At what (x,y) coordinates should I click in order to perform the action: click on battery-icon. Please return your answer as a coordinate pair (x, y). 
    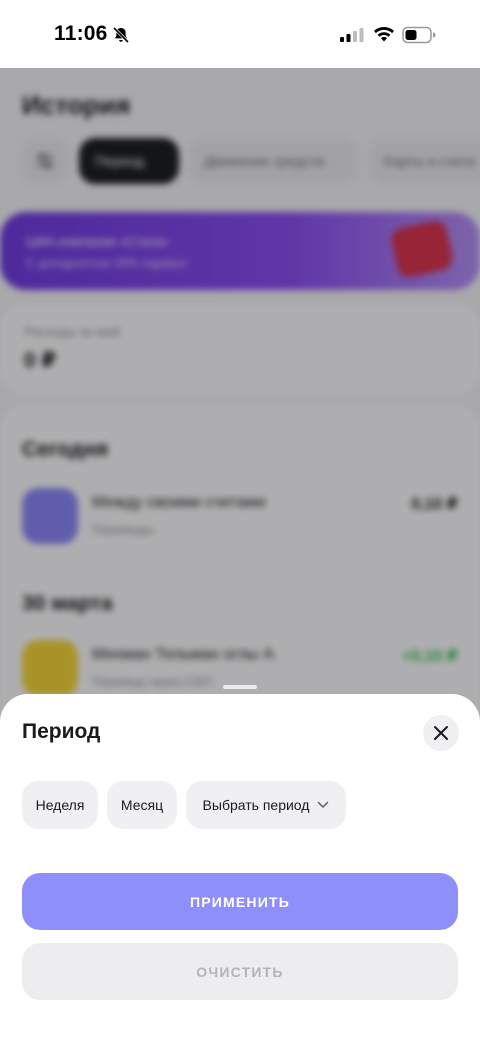
    Looking at the image, I should click on (419, 35).